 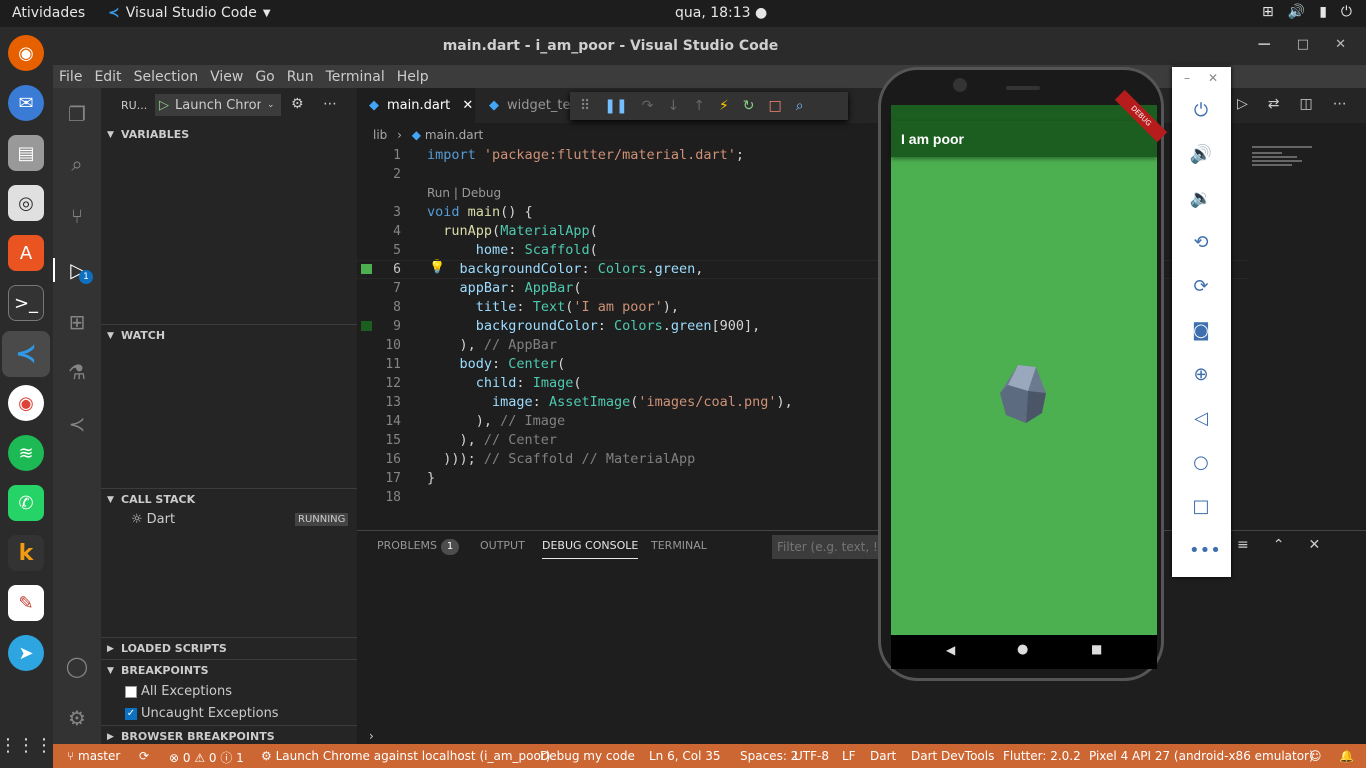 I want to click on screenshot-camera-icon: ◙, so click(x=1201, y=331).